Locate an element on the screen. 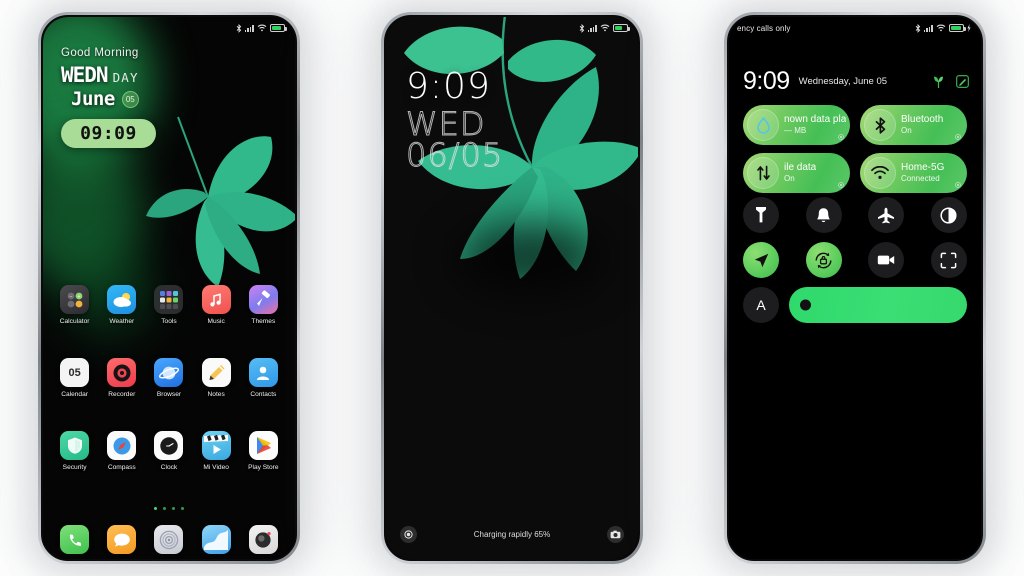 The width and height of the screenshot is (1024, 576). settings-icon is located at coordinates (169, 539).